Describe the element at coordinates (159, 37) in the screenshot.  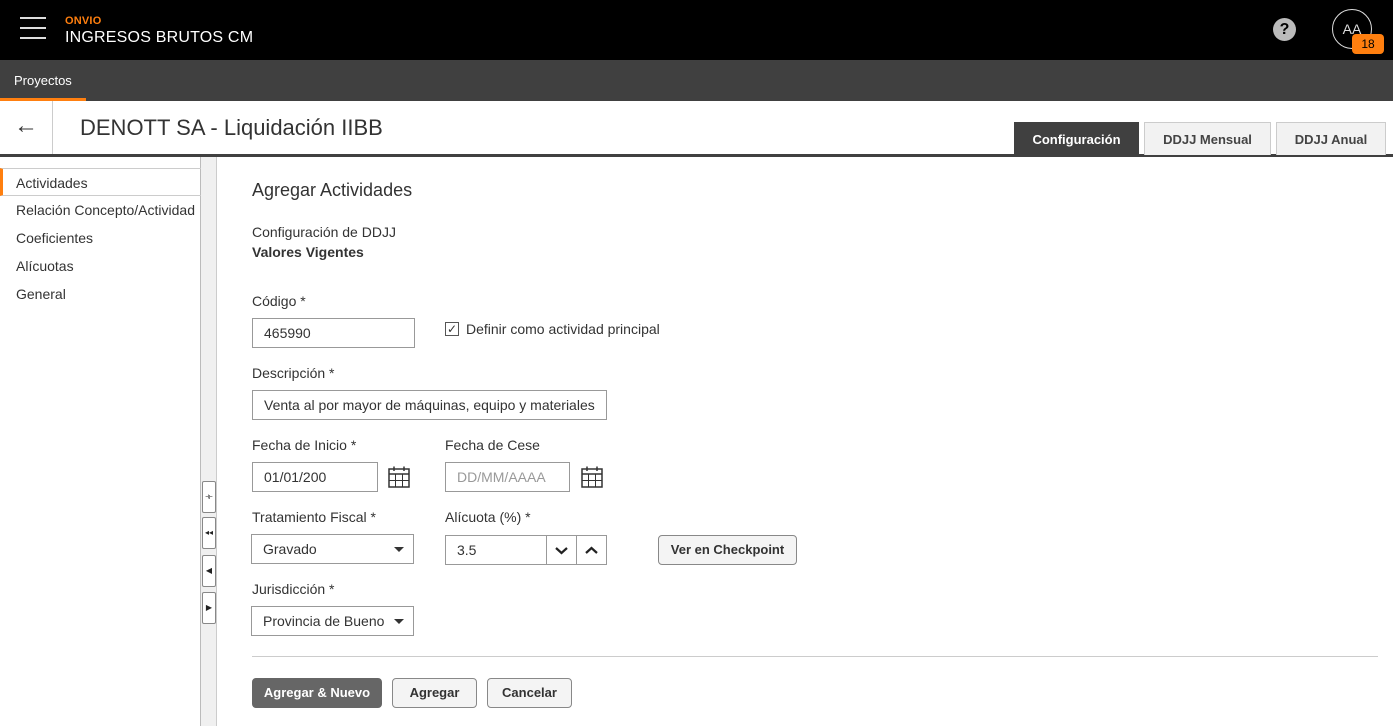
I see `app-title: INGRESOS BRUTOS CM` at that location.